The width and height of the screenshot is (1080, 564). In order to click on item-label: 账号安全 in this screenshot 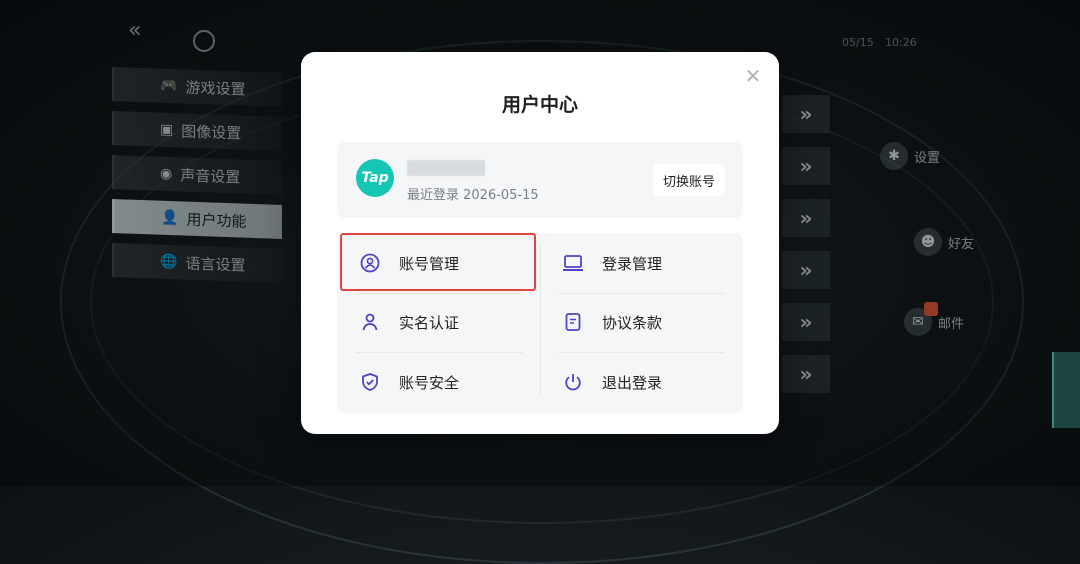, I will do `click(429, 382)`.